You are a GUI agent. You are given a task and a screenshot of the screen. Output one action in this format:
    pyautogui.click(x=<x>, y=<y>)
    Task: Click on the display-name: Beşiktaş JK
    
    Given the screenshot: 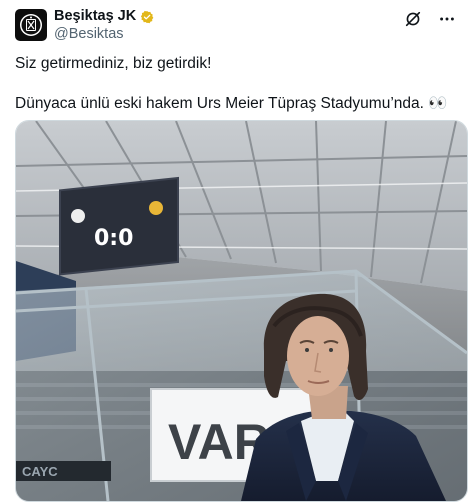 What is the action you would take?
    pyautogui.click(x=95, y=16)
    